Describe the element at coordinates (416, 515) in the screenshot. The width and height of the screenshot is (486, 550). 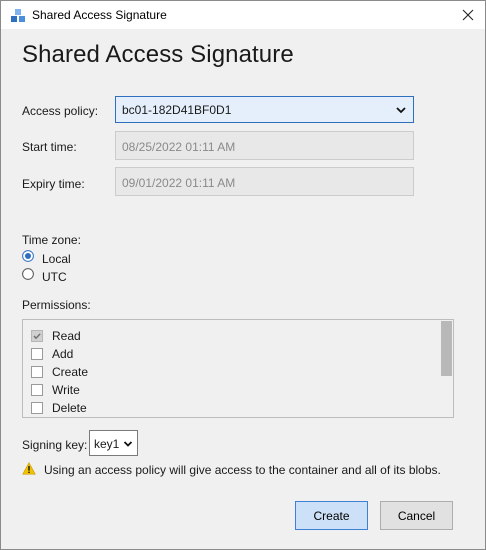
I see `cancel-button: Cancel` at that location.